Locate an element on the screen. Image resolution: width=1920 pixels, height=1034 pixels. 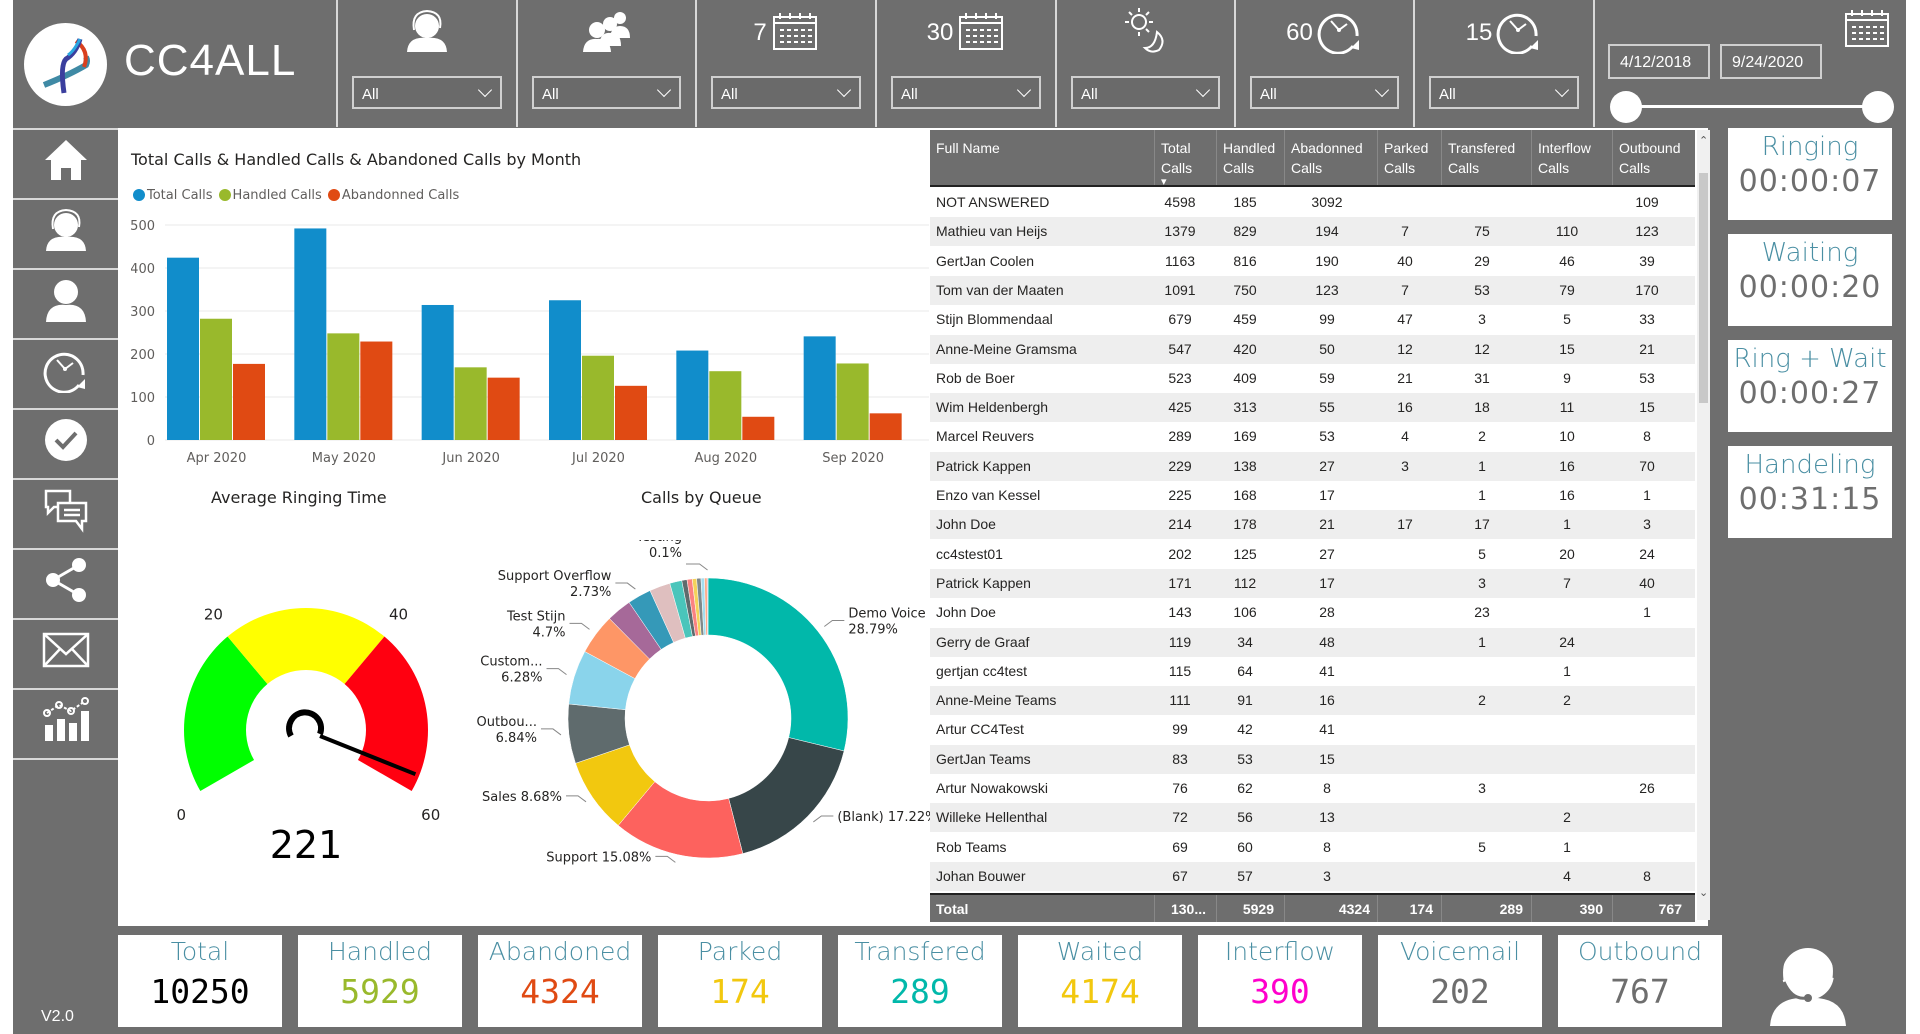
sidebar-item-mail is located at coordinates (65, 651).